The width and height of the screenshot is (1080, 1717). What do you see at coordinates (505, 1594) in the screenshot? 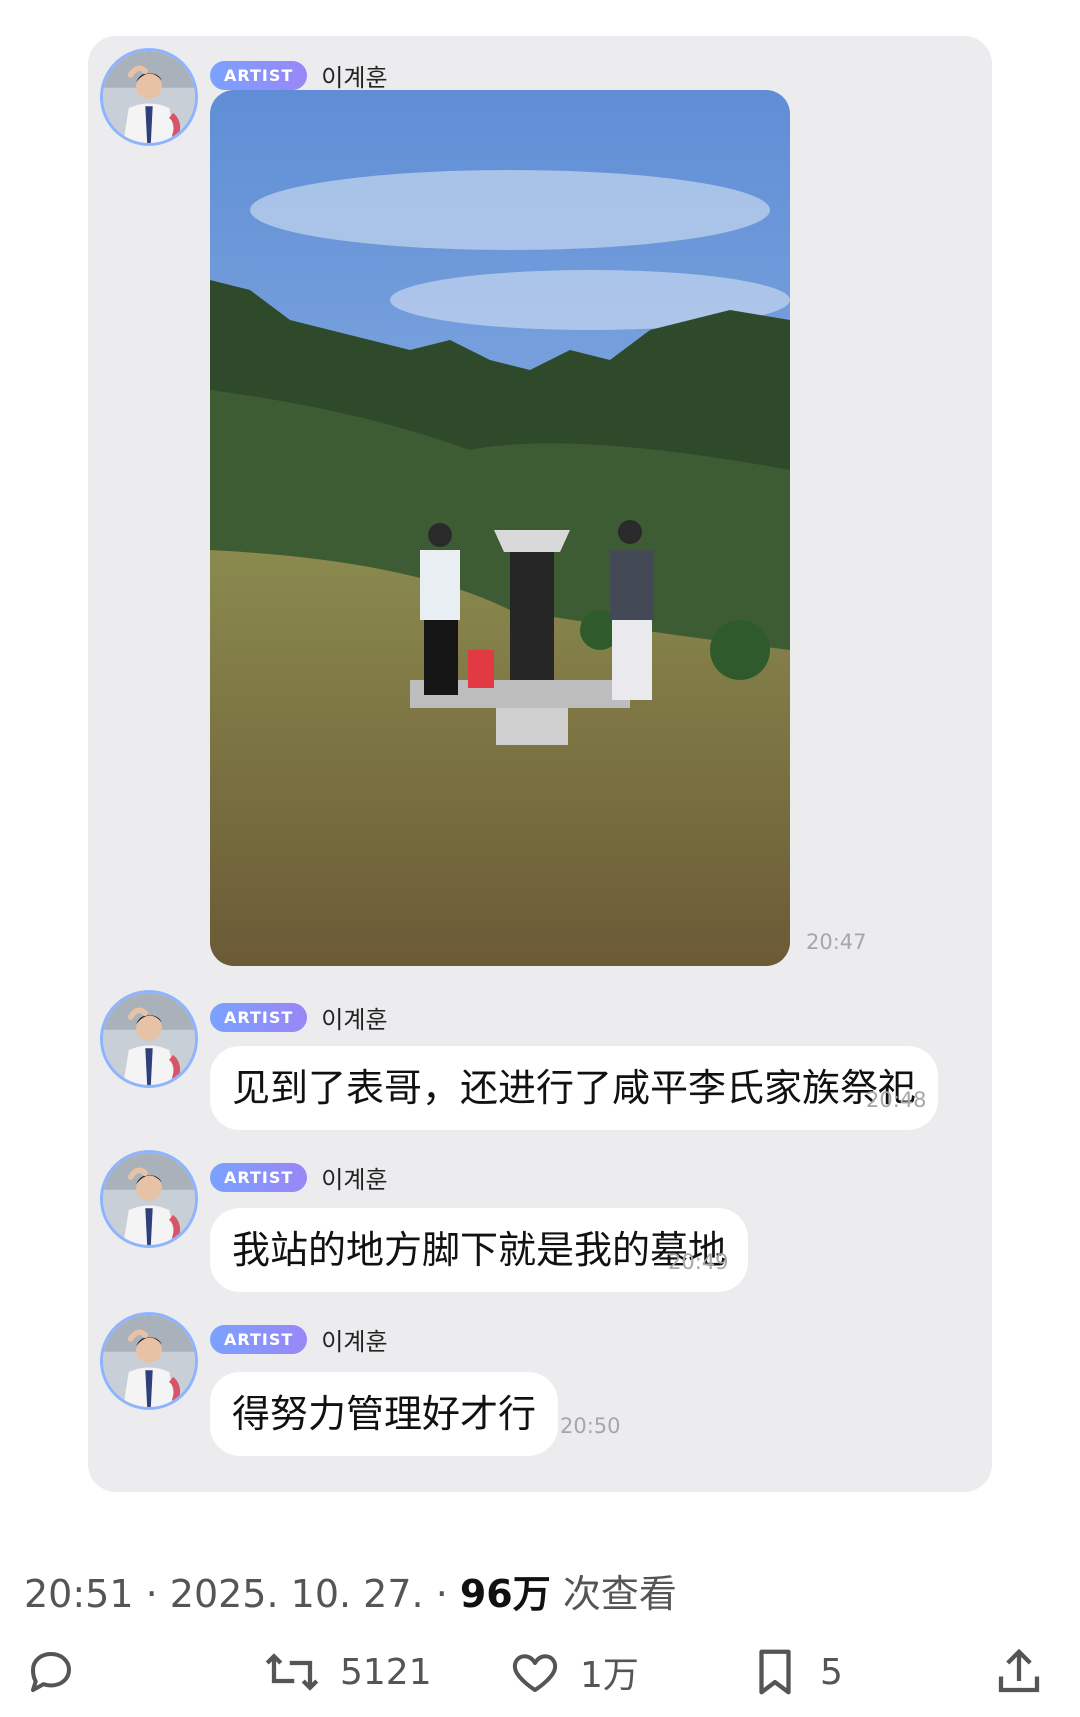
I see `view-count: 96万` at bounding box center [505, 1594].